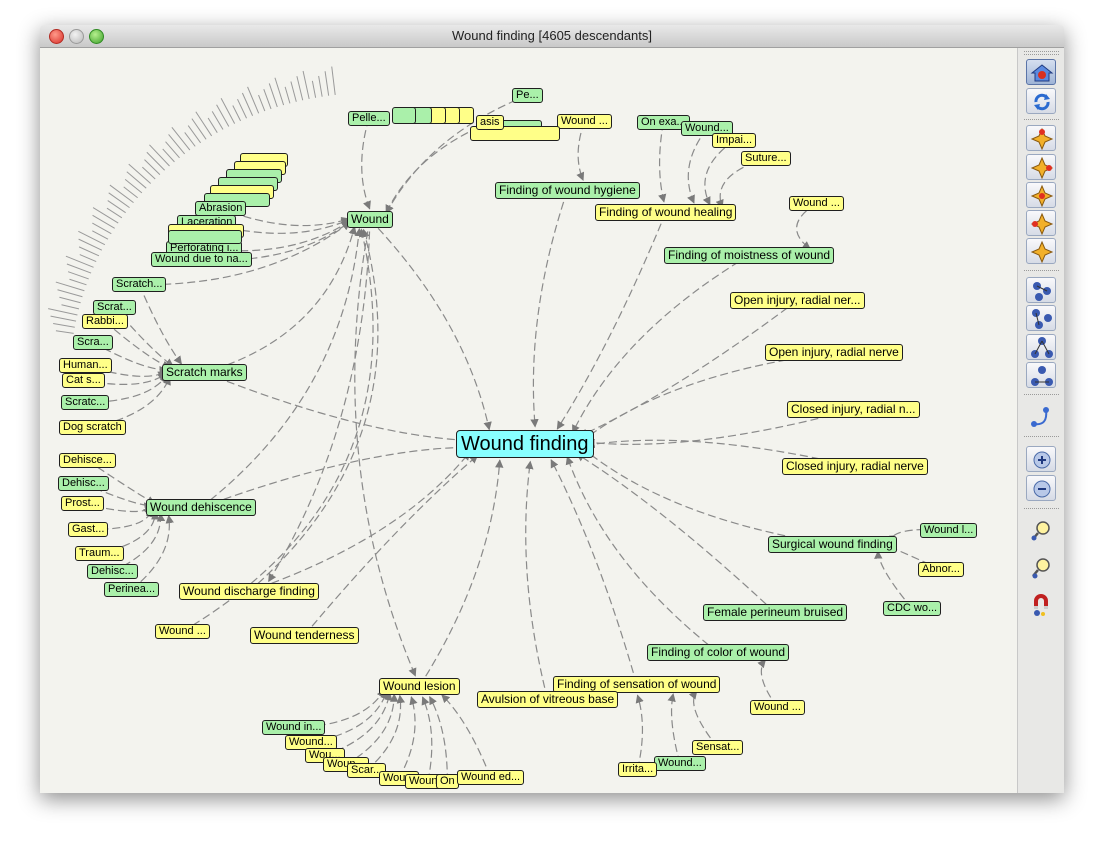 The image size is (1104, 848). What do you see at coordinates (552, 35) in the screenshot?
I see `window-title: Wound finding [4605 descendants]` at bounding box center [552, 35].